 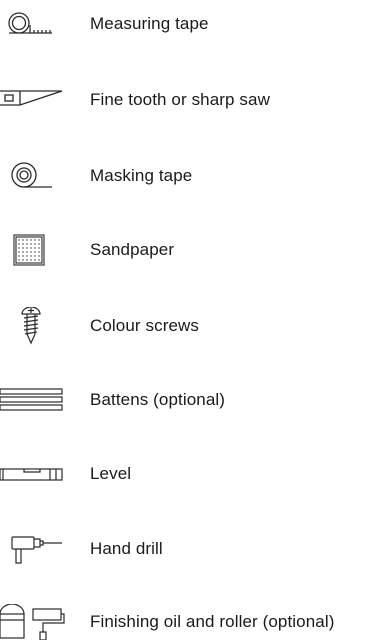 What do you see at coordinates (144, 325) in the screenshot?
I see `tool-label: Colour screws` at bounding box center [144, 325].